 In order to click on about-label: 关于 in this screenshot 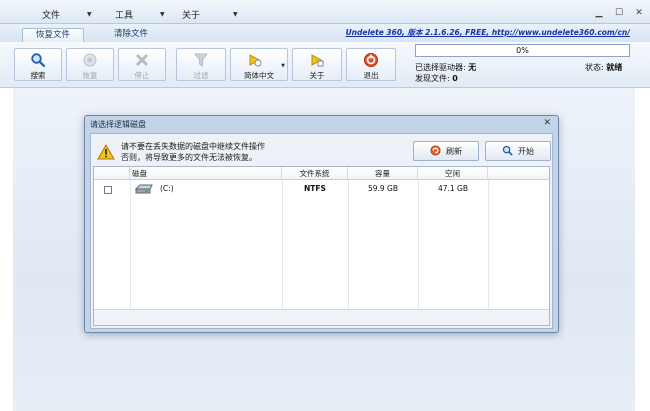, I will do `click(317, 75)`.